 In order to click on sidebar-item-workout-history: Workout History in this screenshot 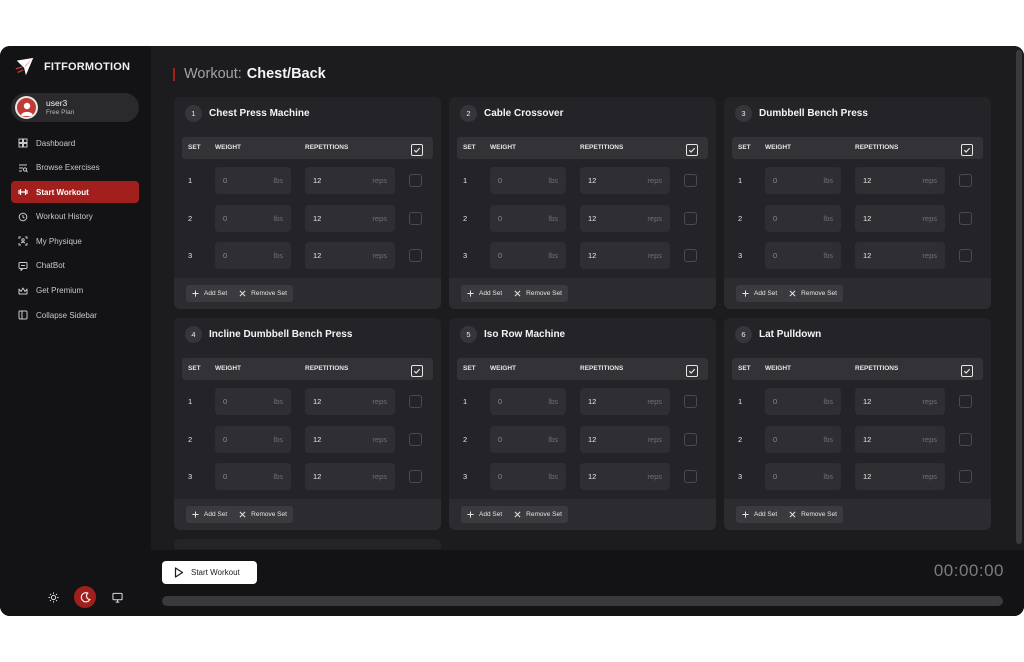, I will do `click(75, 217)`.